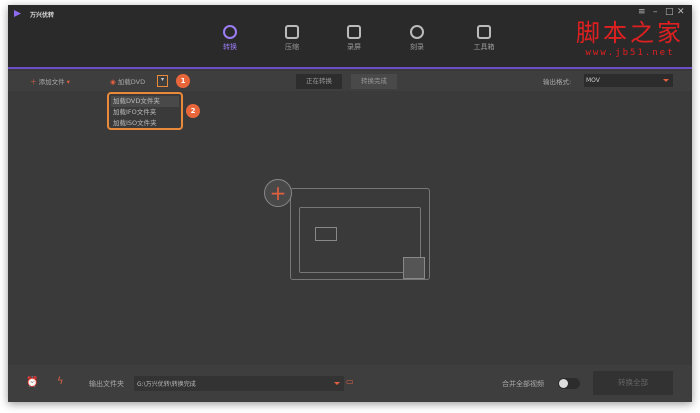 The height and width of the screenshot is (413, 700). I want to click on toolbox-icon, so click(484, 32).